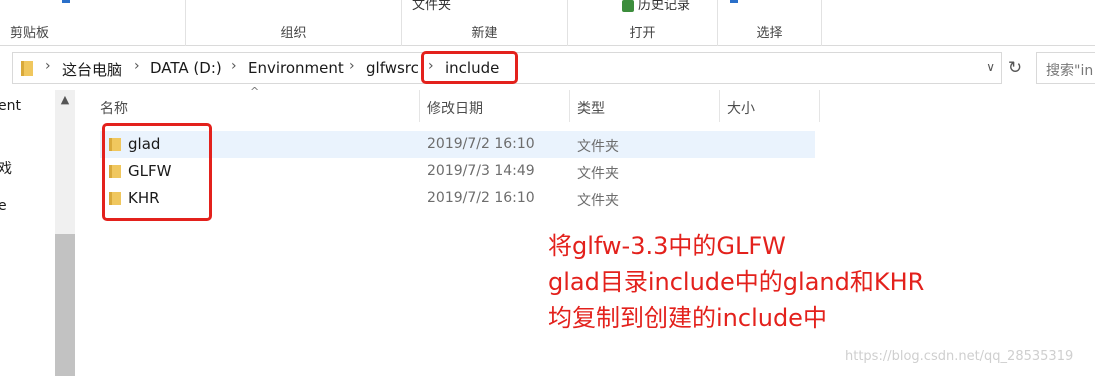 This screenshot has height=376, width=1095. What do you see at coordinates (294, 23) in the screenshot?
I see `ribbon-group-organize: 组织` at bounding box center [294, 23].